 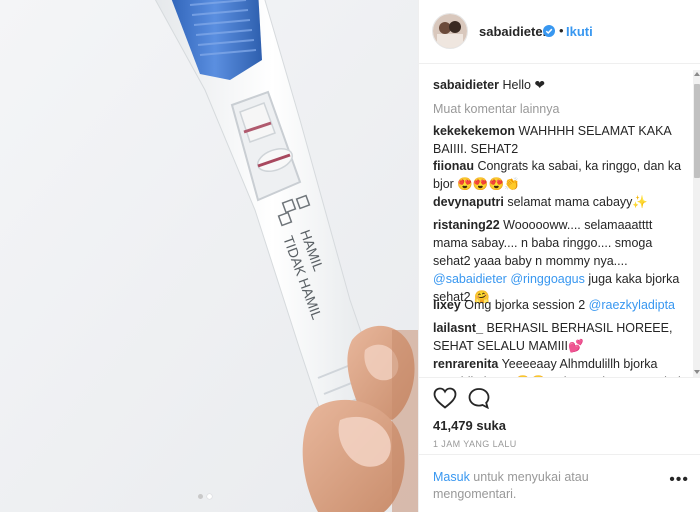 What do you see at coordinates (458, 328) in the screenshot?
I see `comment-username: lailasnt_` at bounding box center [458, 328].